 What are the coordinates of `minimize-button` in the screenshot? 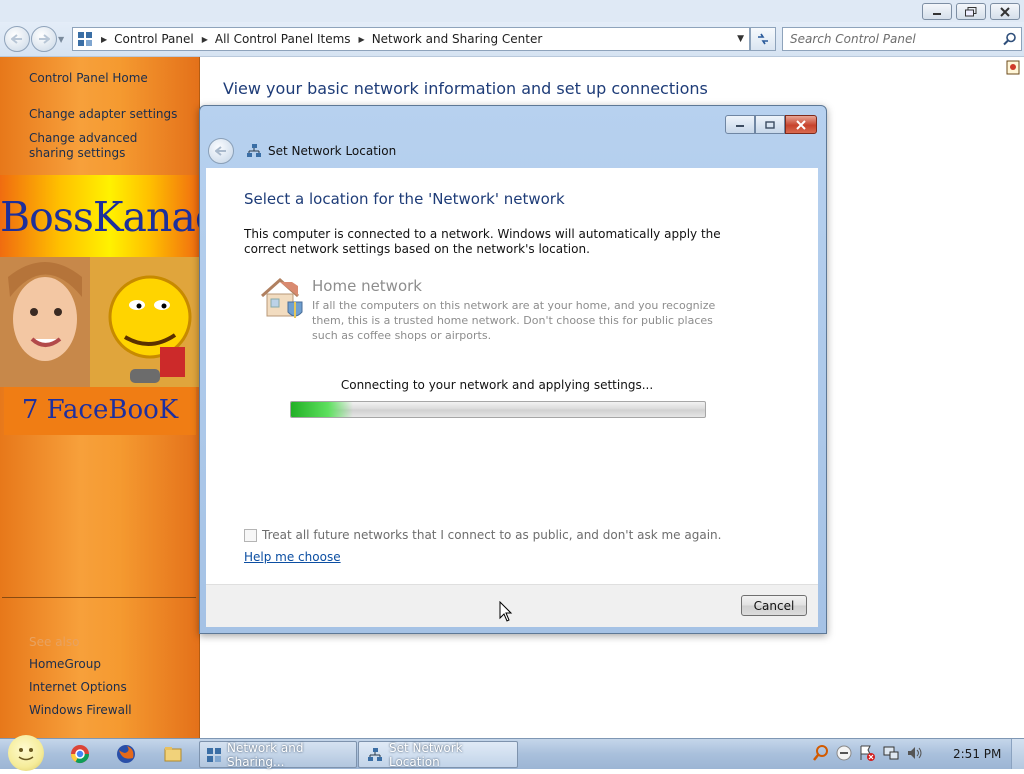 It's located at (937, 11).